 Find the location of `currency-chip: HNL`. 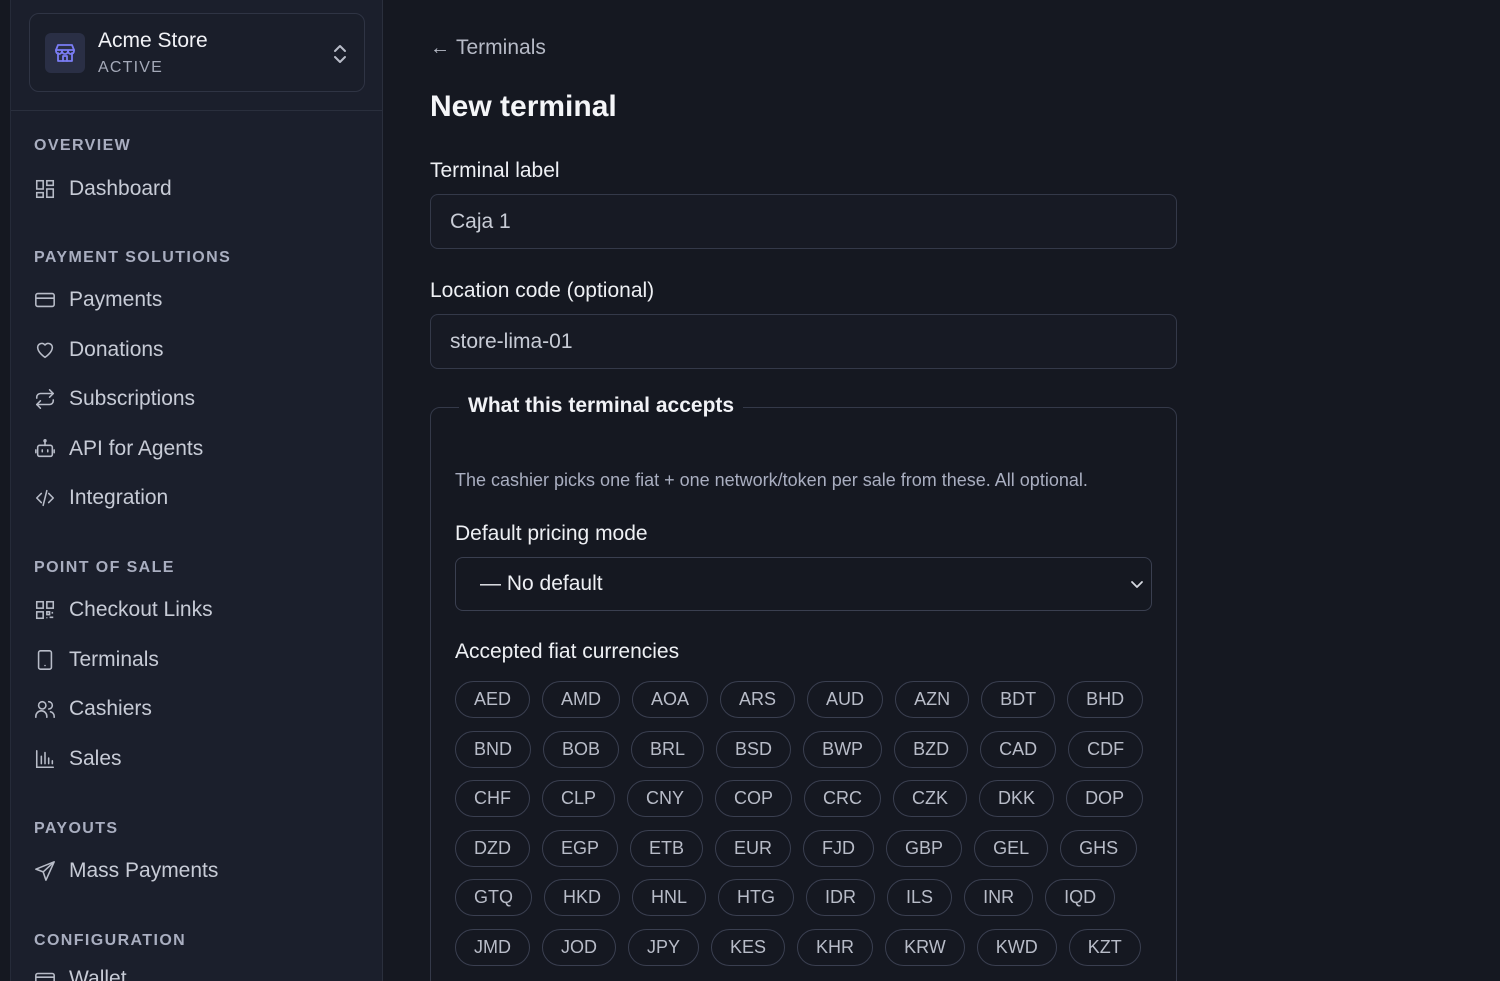

currency-chip: HNL is located at coordinates (669, 897).